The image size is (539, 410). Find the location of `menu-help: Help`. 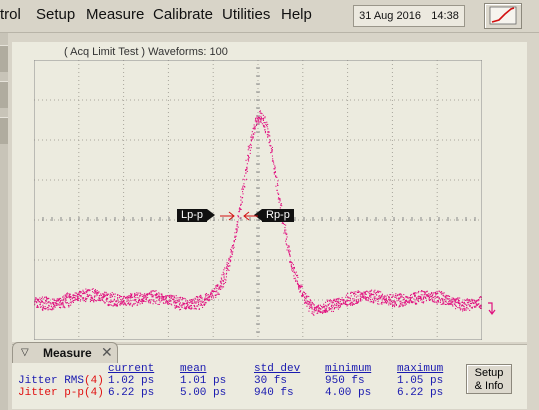

menu-help: Help is located at coordinates (296, 14).